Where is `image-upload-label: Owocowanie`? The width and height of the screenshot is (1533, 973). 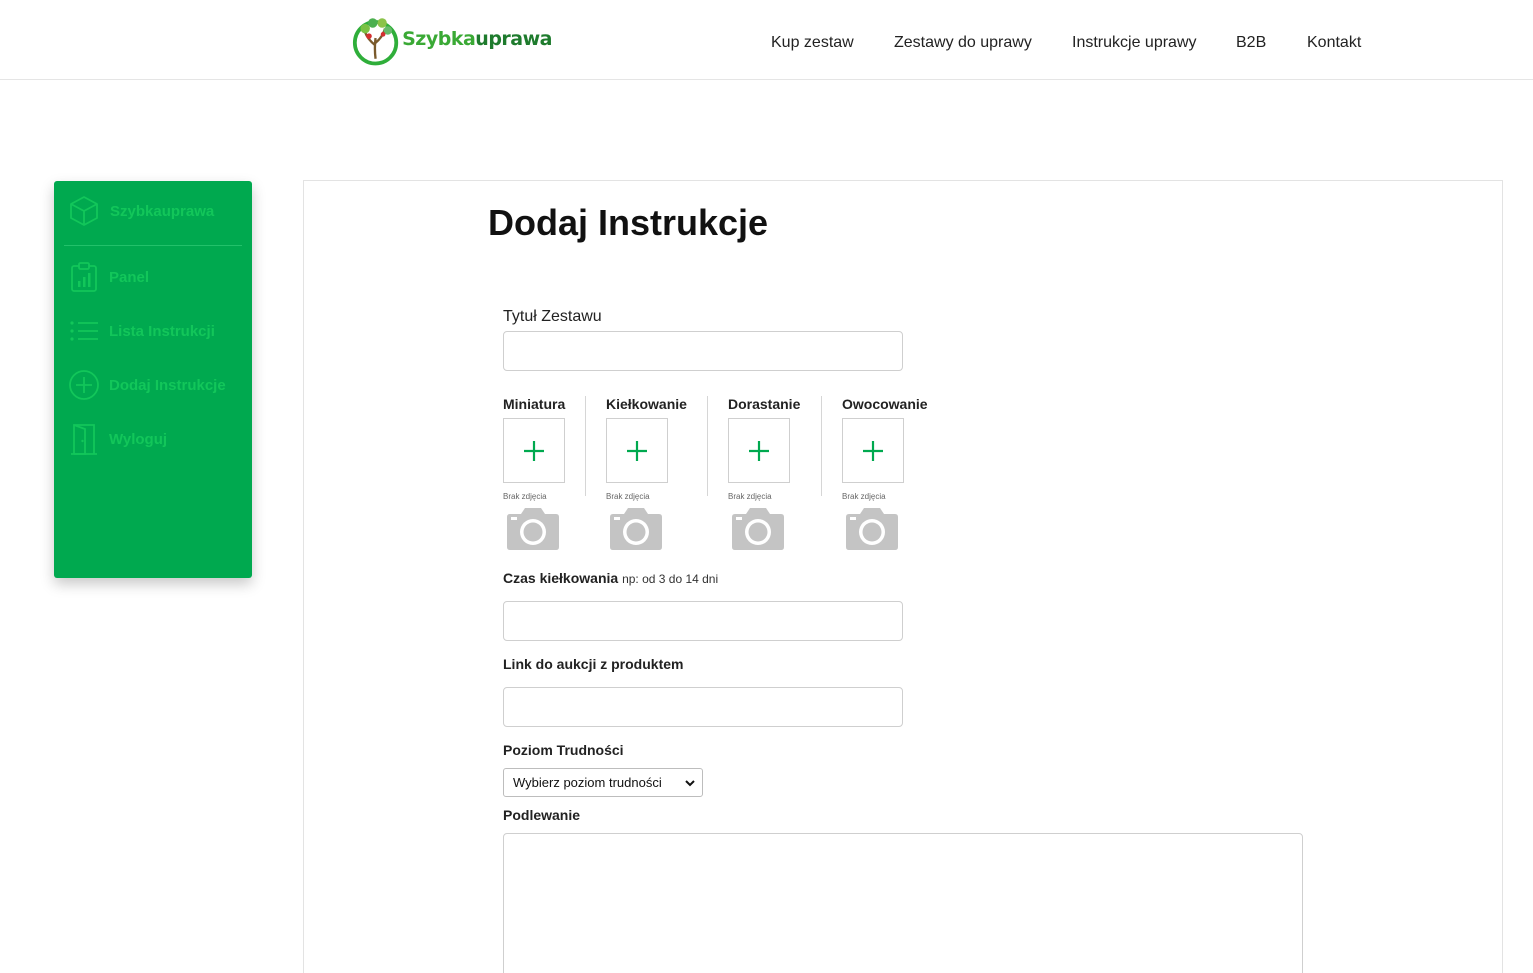
image-upload-label: Owocowanie is located at coordinates (885, 404).